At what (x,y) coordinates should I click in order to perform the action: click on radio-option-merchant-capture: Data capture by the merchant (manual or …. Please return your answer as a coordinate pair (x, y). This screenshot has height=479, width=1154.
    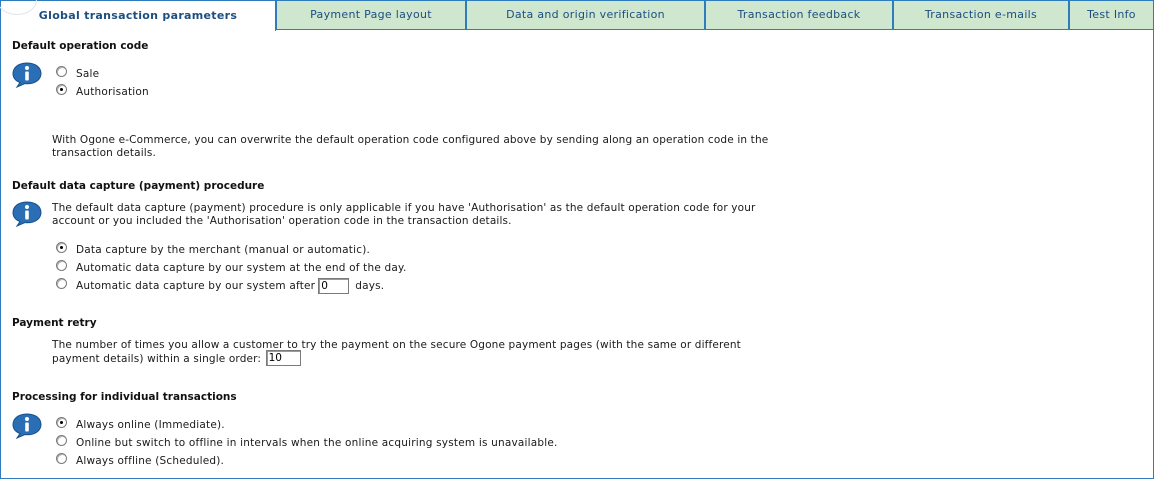
    Looking at the image, I should click on (213, 250).